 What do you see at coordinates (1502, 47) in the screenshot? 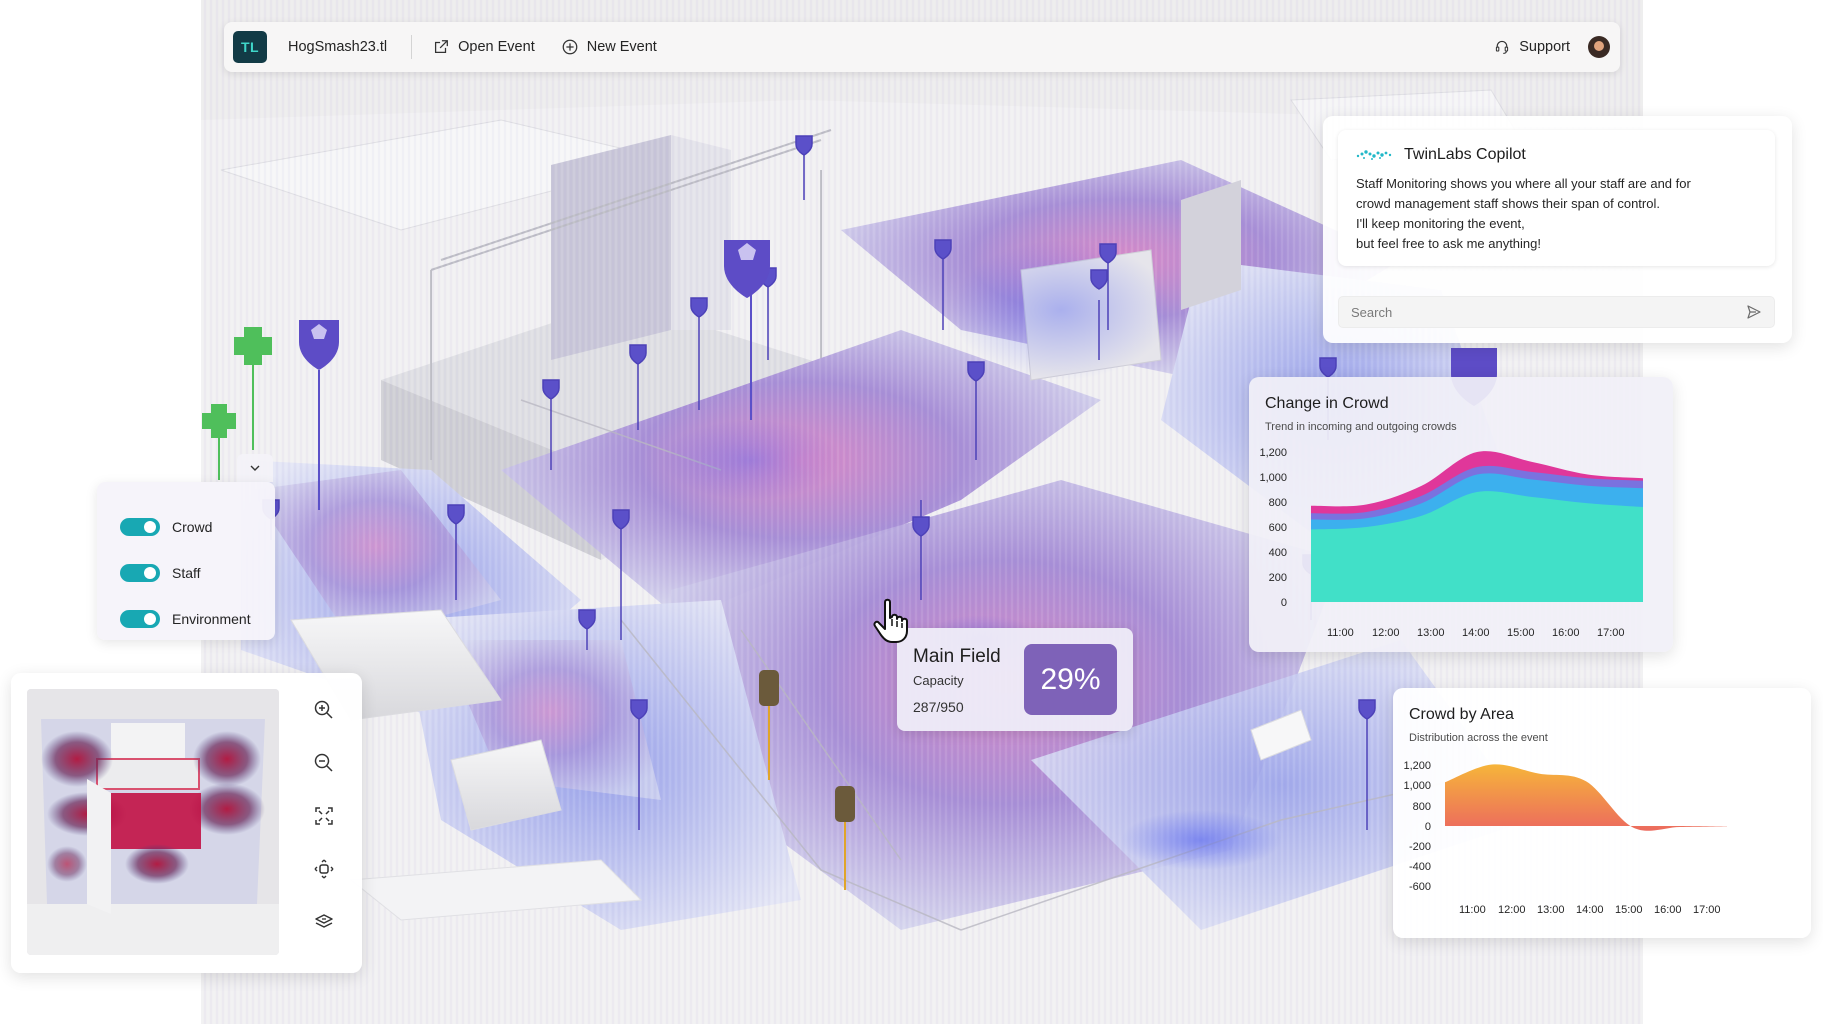
I see `headset-icon` at bounding box center [1502, 47].